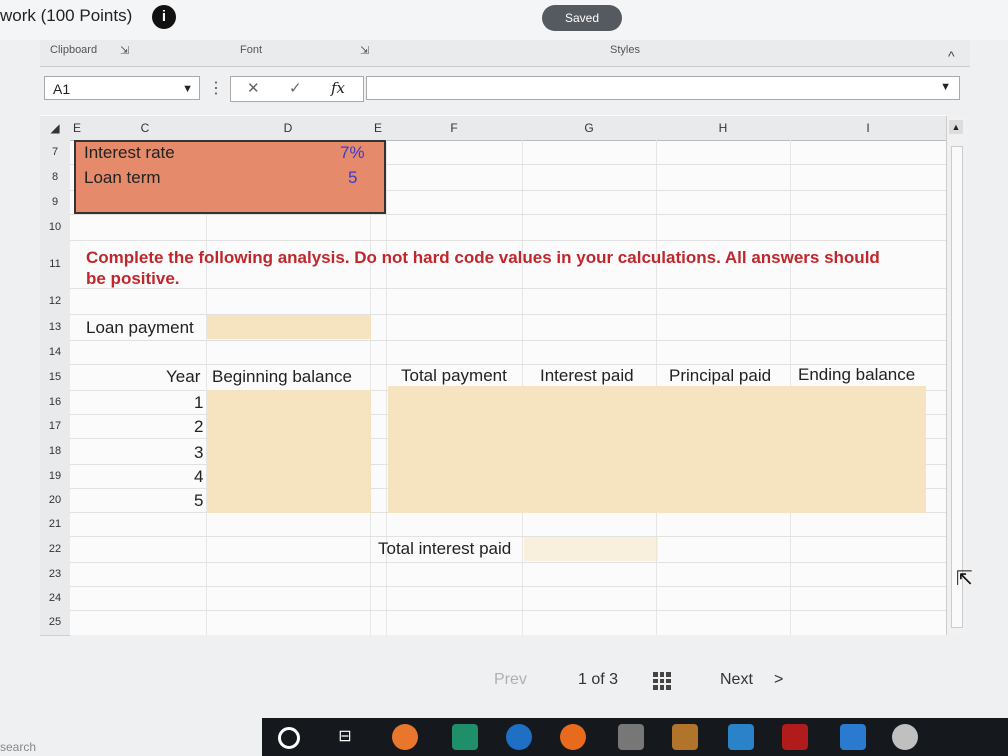 Image resolution: width=1008 pixels, height=756 pixels. What do you see at coordinates (662, 681) in the screenshot?
I see `page-grid-icon` at bounding box center [662, 681].